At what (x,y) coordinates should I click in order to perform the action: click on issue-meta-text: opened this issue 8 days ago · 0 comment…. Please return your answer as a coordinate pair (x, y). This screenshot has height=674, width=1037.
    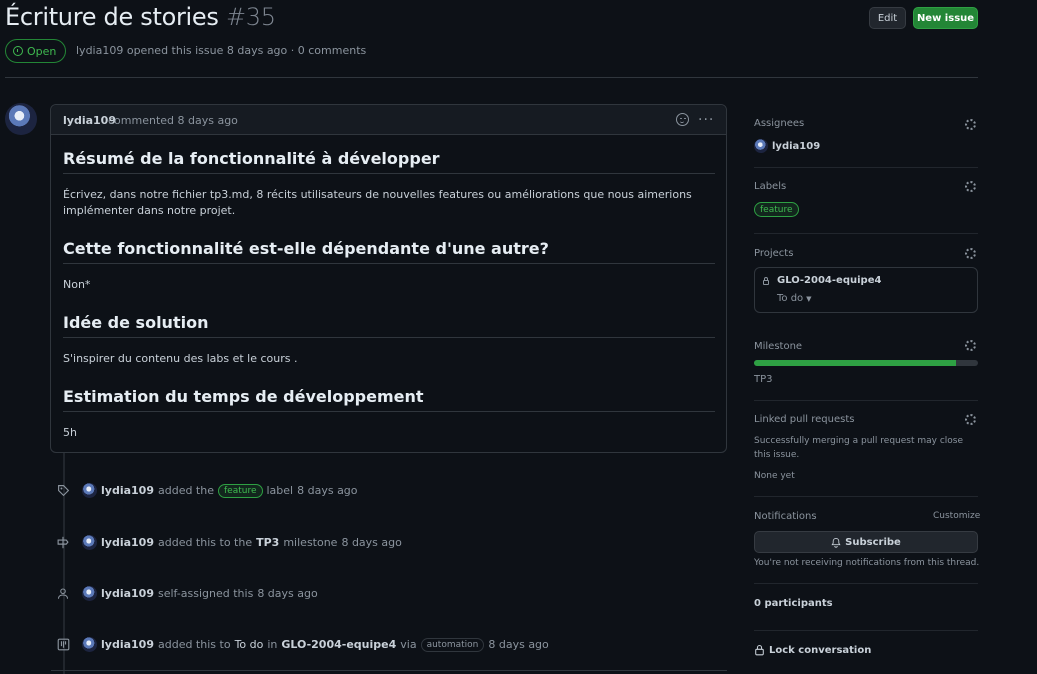
    Looking at the image, I should click on (246, 50).